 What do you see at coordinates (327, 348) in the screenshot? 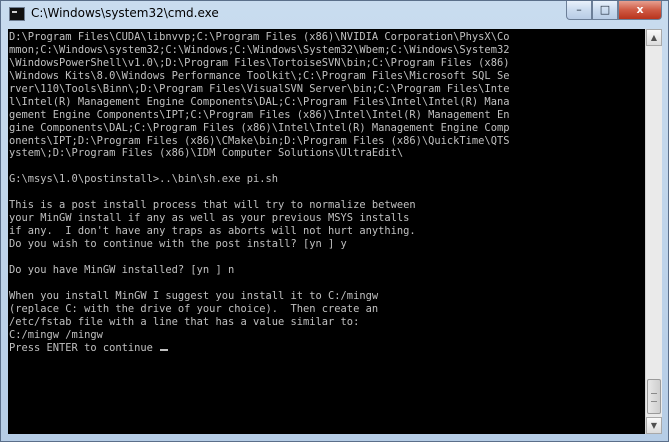
I see `console-prompt-line: Press ENTER to continue` at bounding box center [327, 348].